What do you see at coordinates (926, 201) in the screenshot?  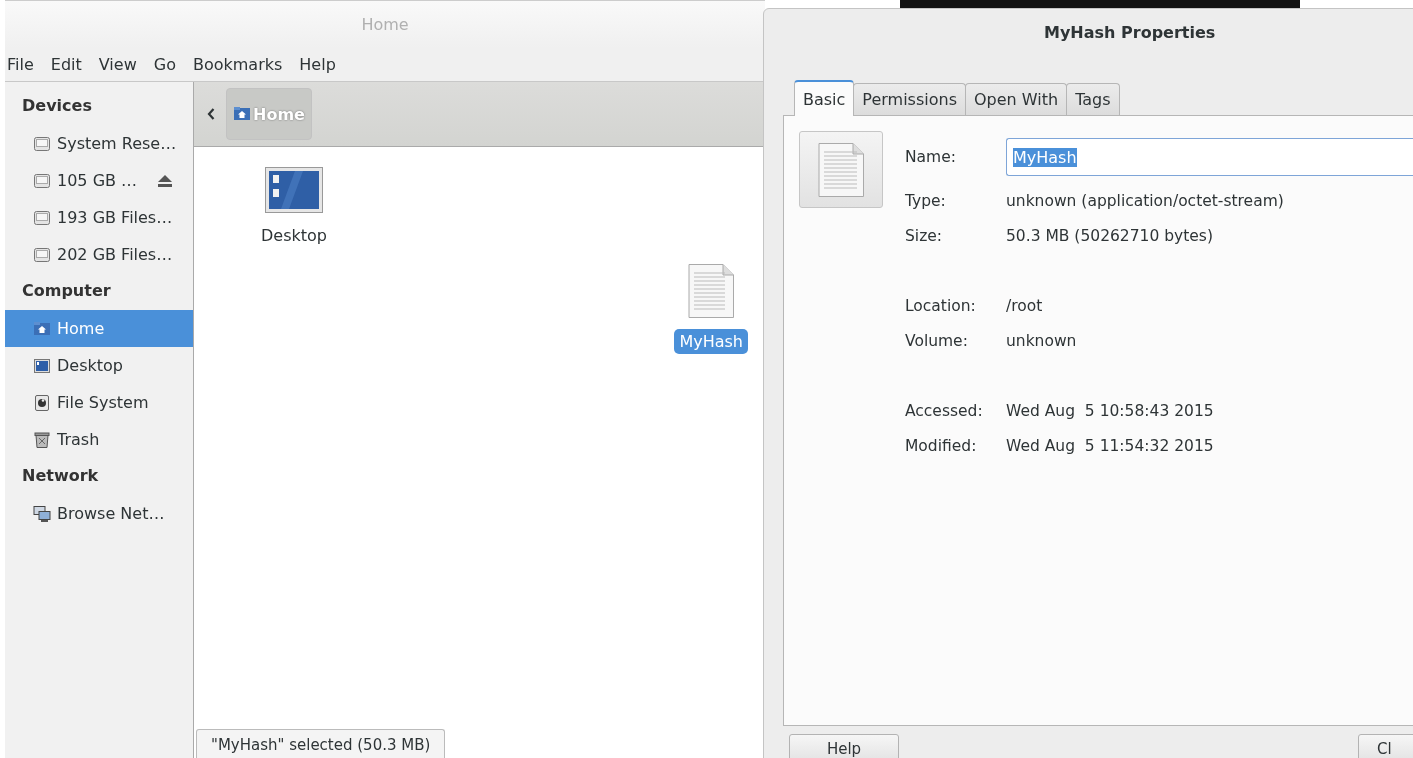 I see `property-label: Type:` at bounding box center [926, 201].